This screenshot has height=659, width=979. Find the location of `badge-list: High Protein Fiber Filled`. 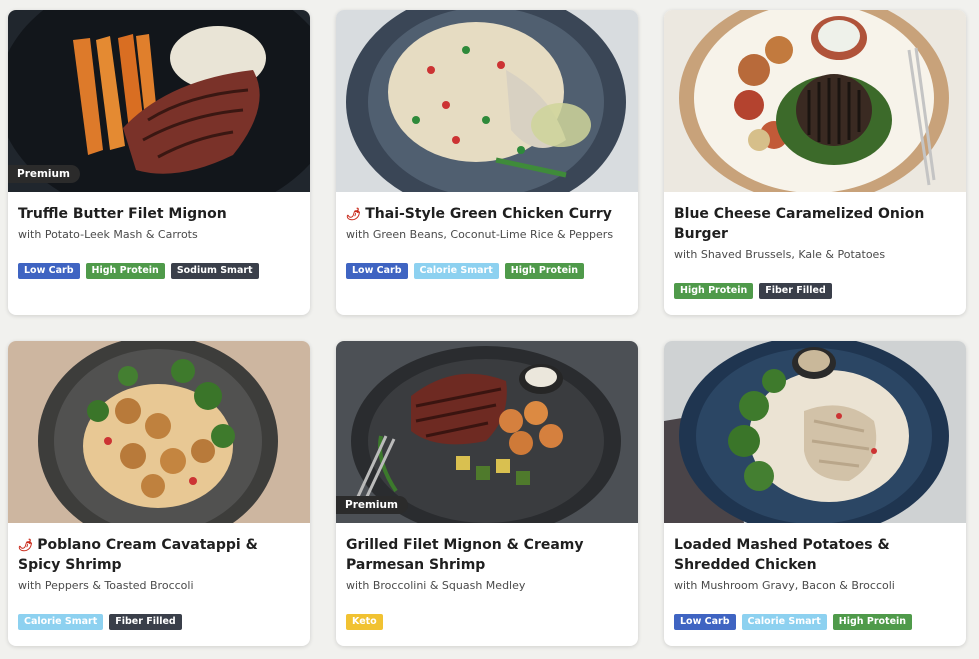

badge-list: High Protein Fiber Filled is located at coordinates (815, 291).